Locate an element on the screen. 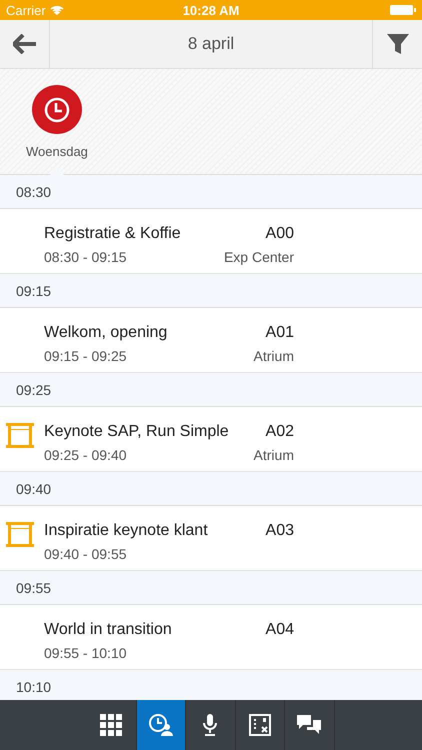 The height and width of the screenshot is (750, 422). session-code: A01 is located at coordinates (279, 333).